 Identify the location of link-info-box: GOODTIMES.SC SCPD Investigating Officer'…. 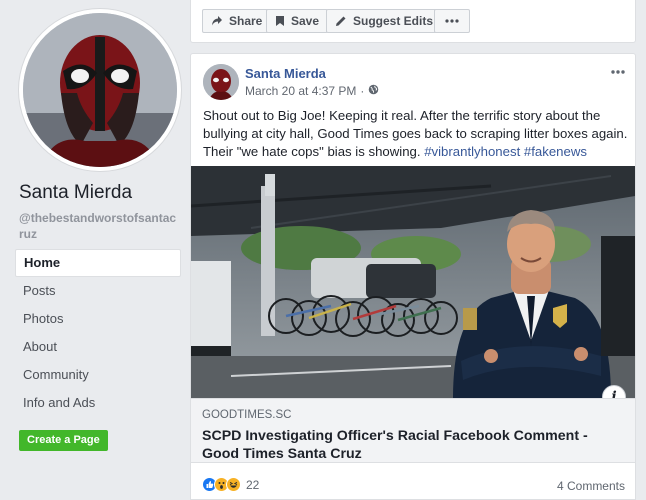
(413, 430).